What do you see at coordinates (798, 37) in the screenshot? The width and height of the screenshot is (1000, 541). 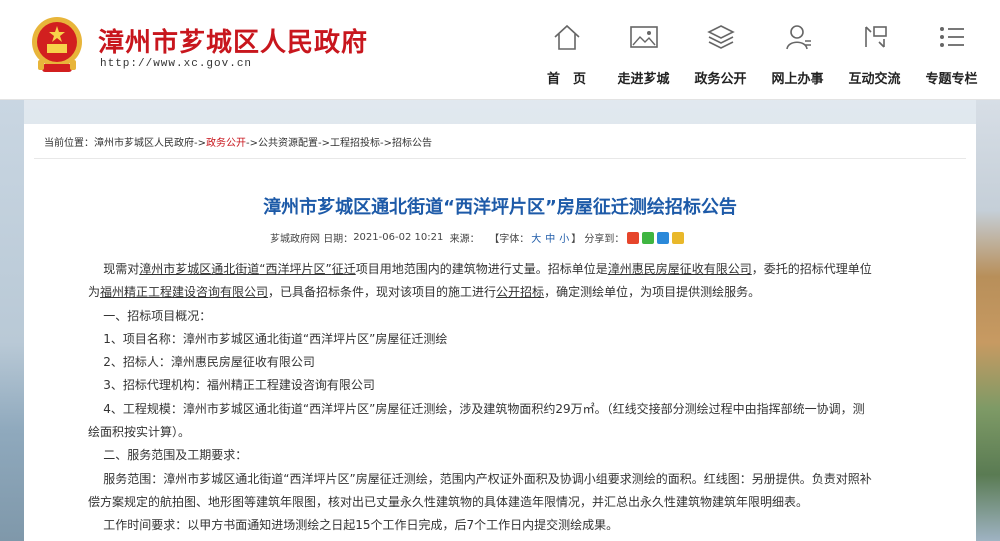 I see `user-icon` at bounding box center [798, 37].